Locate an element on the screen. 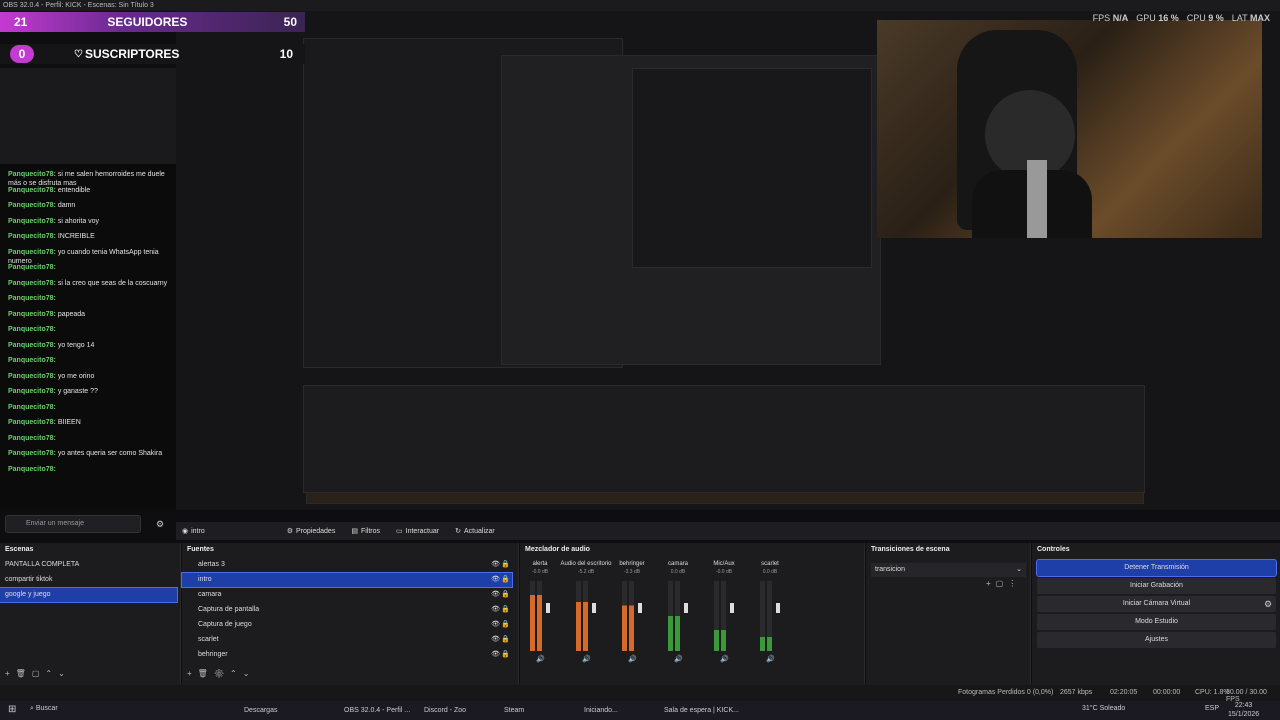 The width and height of the screenshot is (1280, 720). control-button: Iniciar Cámara Virtual is located at coordinates (1156, 604).